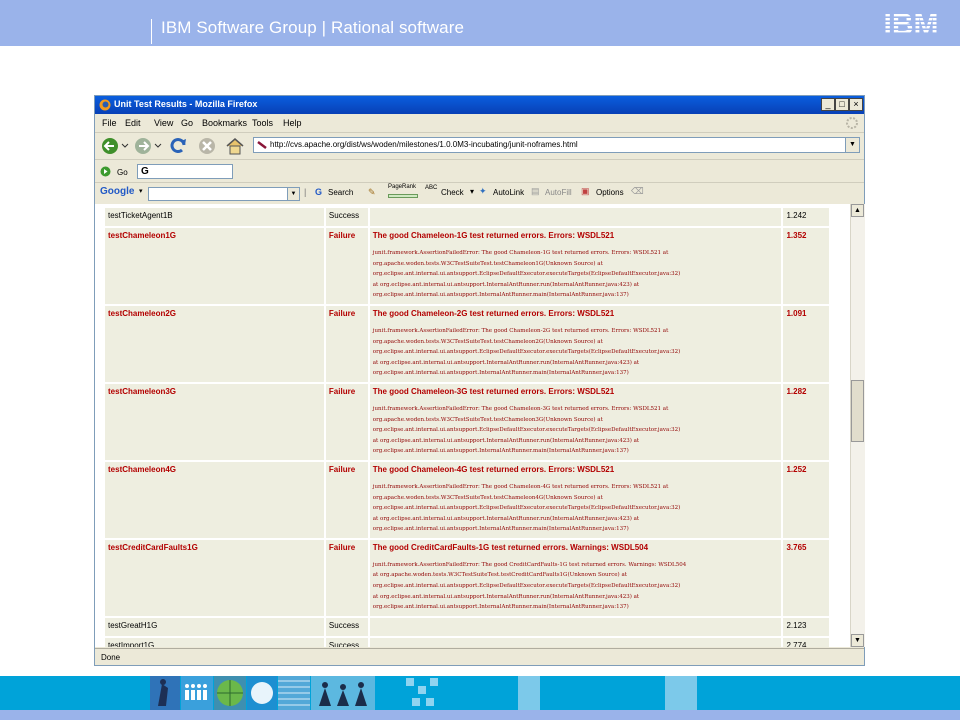  Describe the element at coordinates (806, 626) in the screenshot. I see `test-time: 2.123` at that location.